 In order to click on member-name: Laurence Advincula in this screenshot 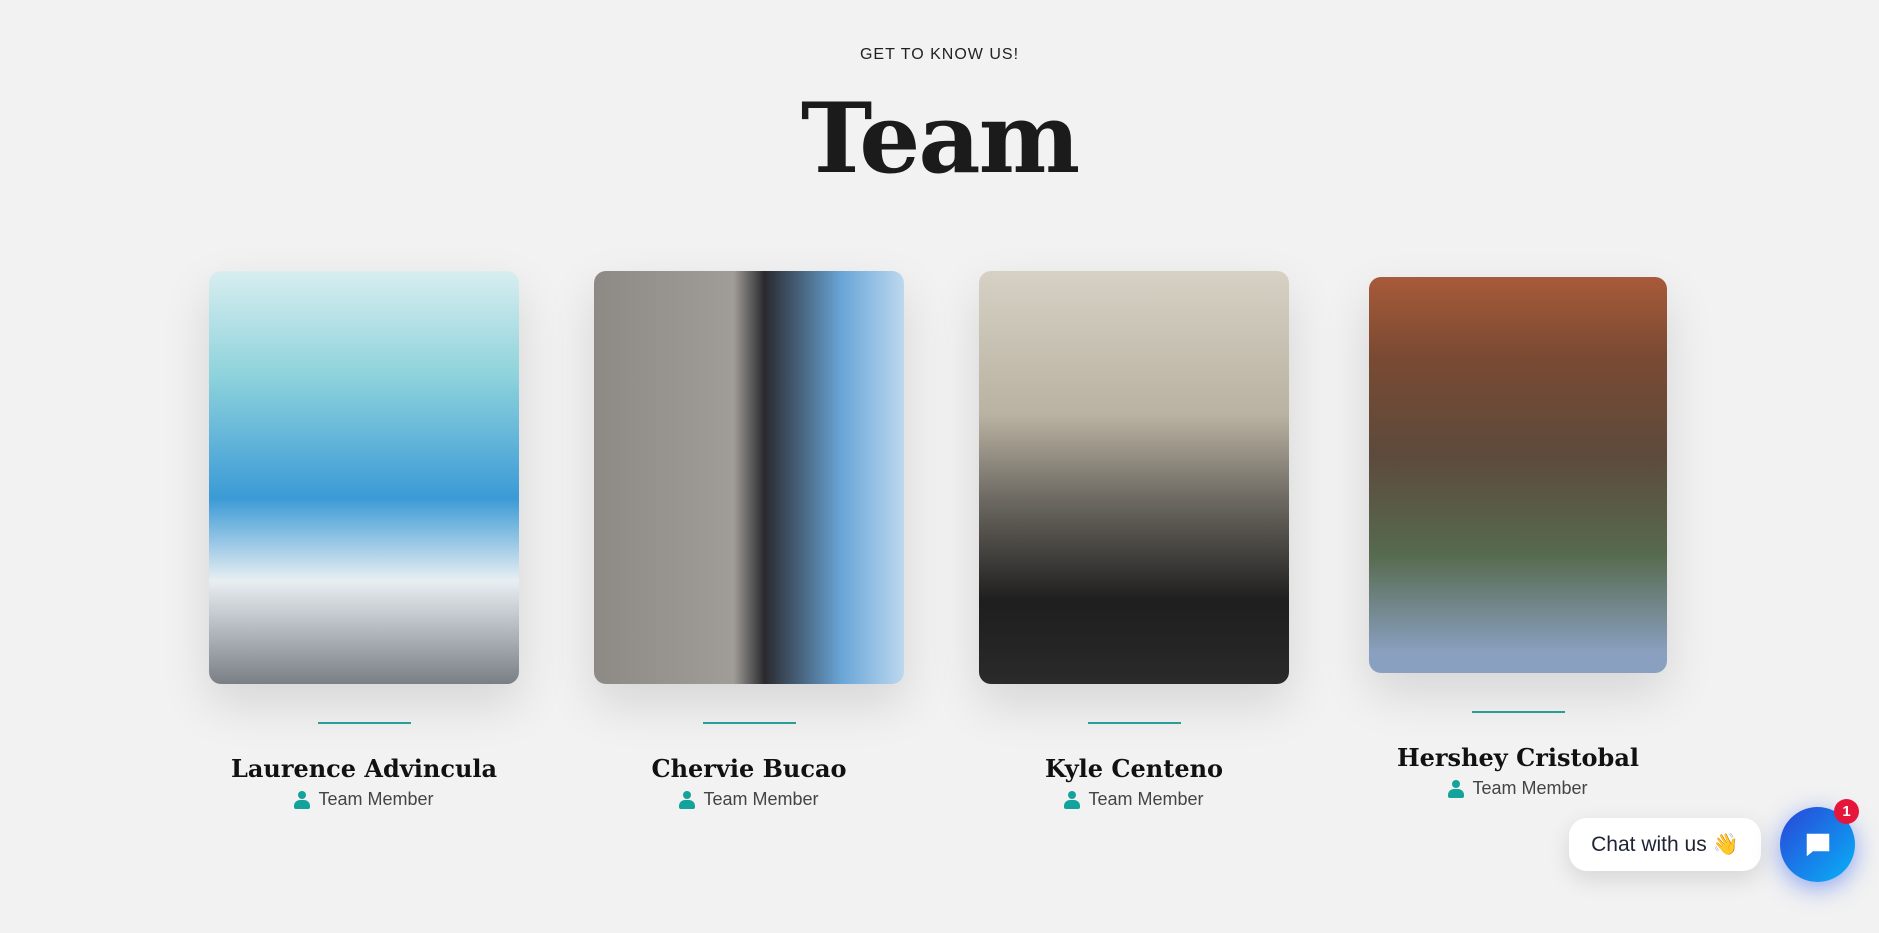, I will do `click(364, 768)`.